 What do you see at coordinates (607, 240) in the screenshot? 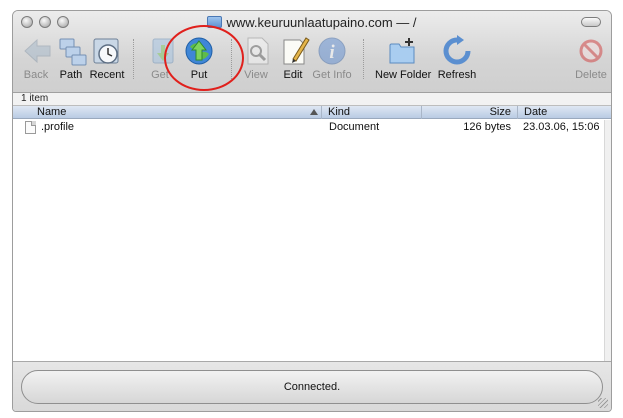
I see `vertical-scrollbar` at bounding box center [607, 240].